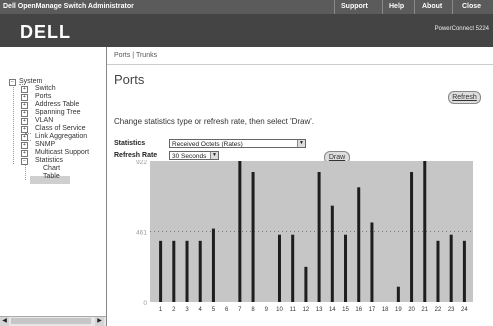 The height and width of the screenshot is (326, 493). I want to click on app-title: Dell OpenManage Switch Administrator, so click(68, 6).